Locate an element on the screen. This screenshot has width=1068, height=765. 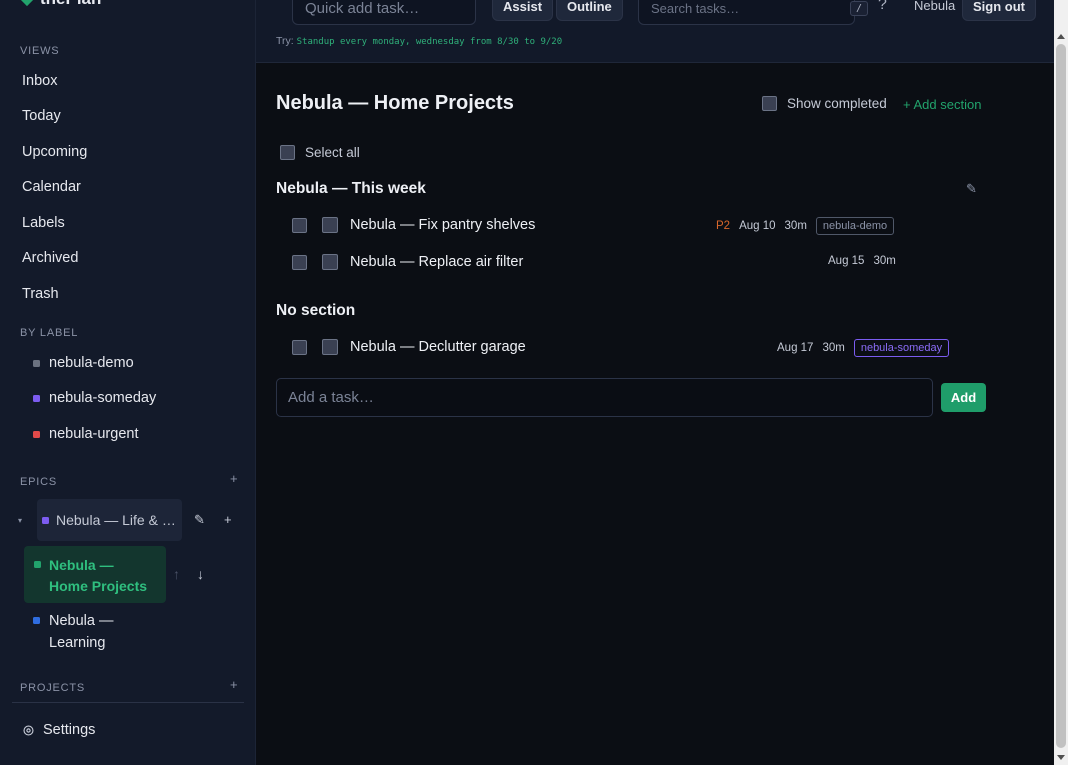
task-meta: P2 Aug 10 30m nebula-demo is located at coordinates (805, 226).